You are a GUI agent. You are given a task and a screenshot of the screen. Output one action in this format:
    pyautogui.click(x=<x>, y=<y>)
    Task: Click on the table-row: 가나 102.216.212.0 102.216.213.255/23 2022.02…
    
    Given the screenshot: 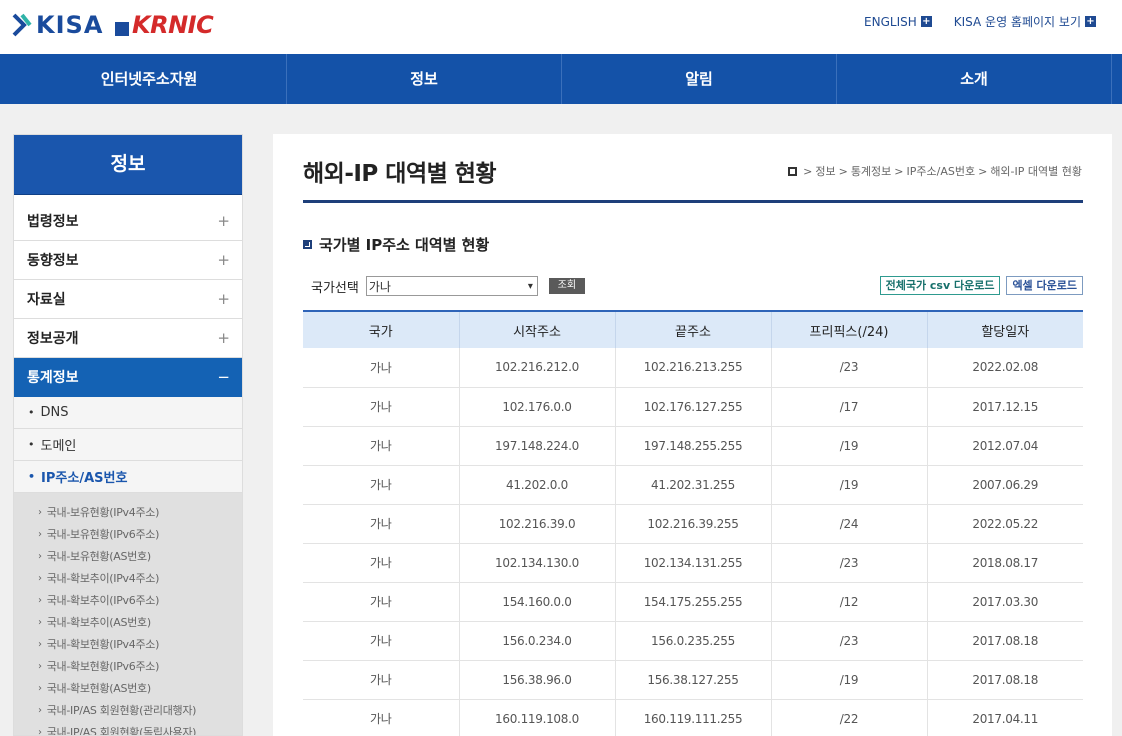 What is the action you would take?
    pyautogui.click(x=693, y=368)
    